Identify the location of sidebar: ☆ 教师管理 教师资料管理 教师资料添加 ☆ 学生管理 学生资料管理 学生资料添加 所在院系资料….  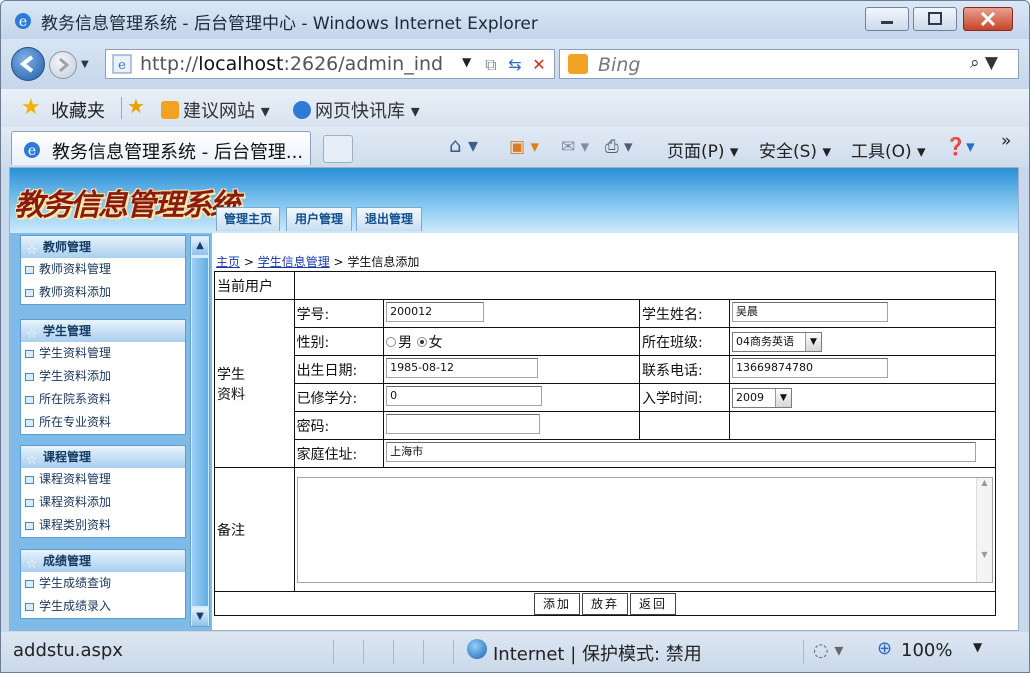
(111, 431).